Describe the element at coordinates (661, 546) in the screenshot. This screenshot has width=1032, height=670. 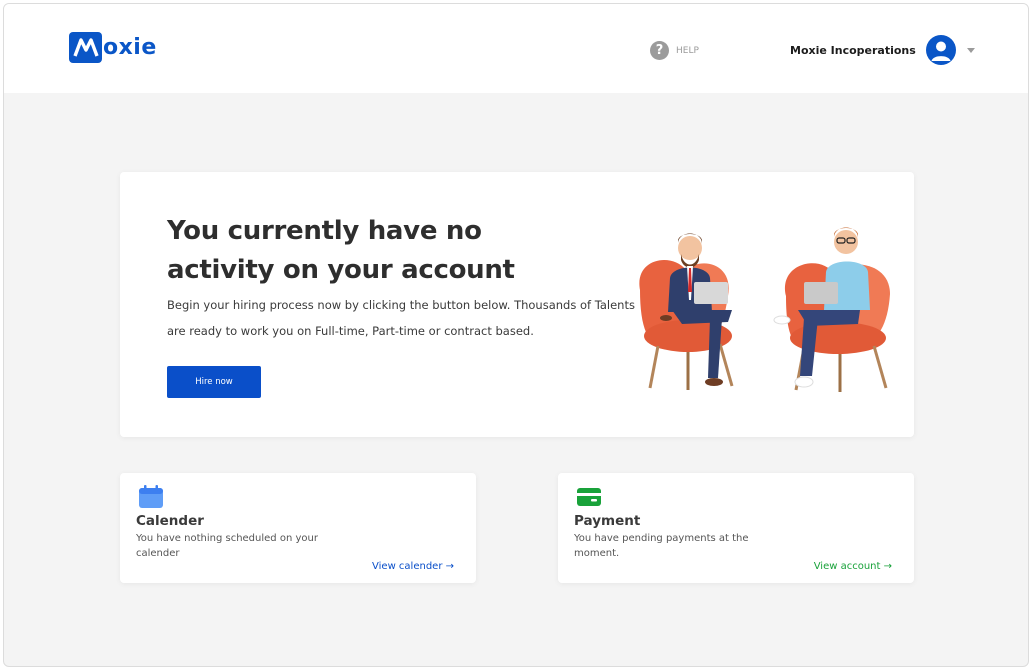
I see `payment-card-description: You have pending payments at the moment.` at that location.